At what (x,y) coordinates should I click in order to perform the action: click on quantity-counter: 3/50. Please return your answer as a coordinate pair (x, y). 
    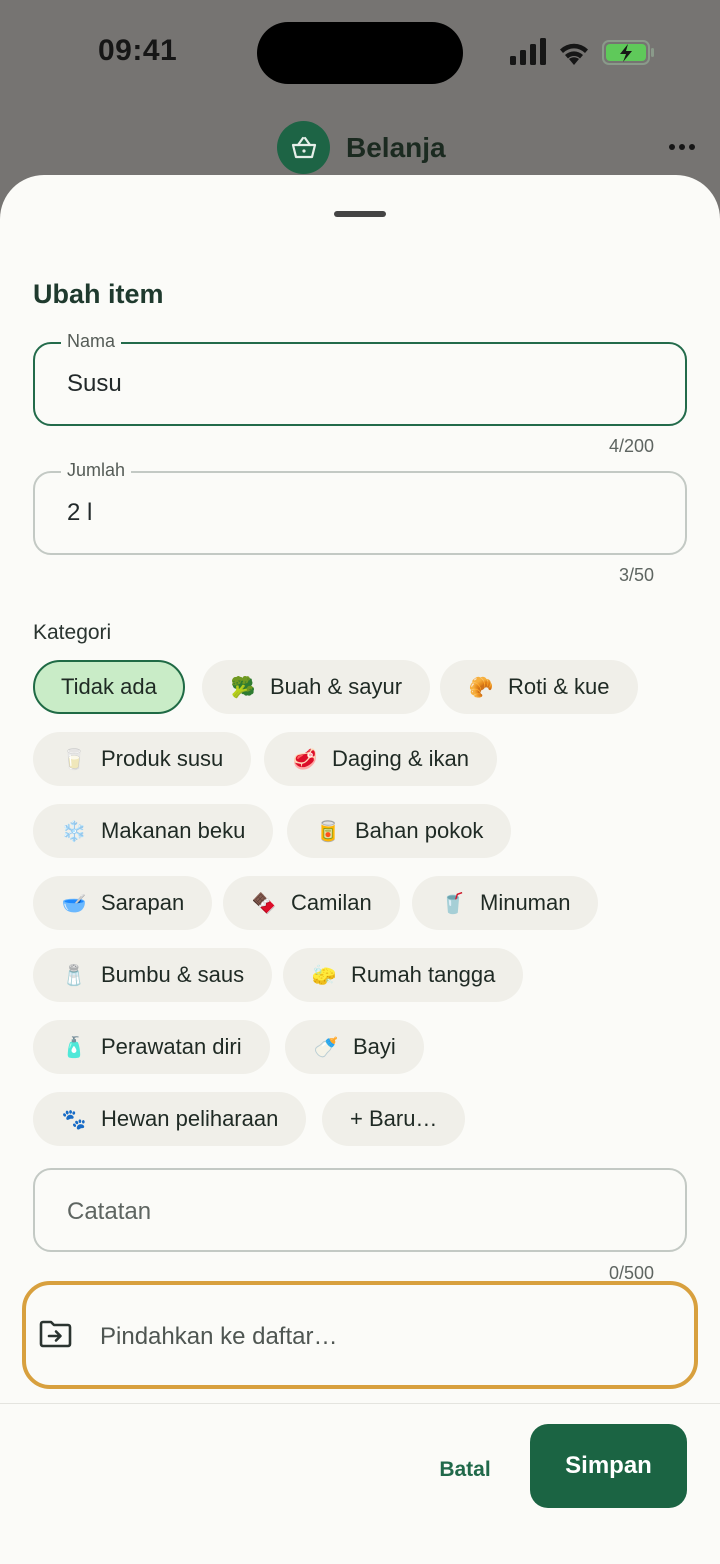
    Looking at the image, I should click on (636, 575).